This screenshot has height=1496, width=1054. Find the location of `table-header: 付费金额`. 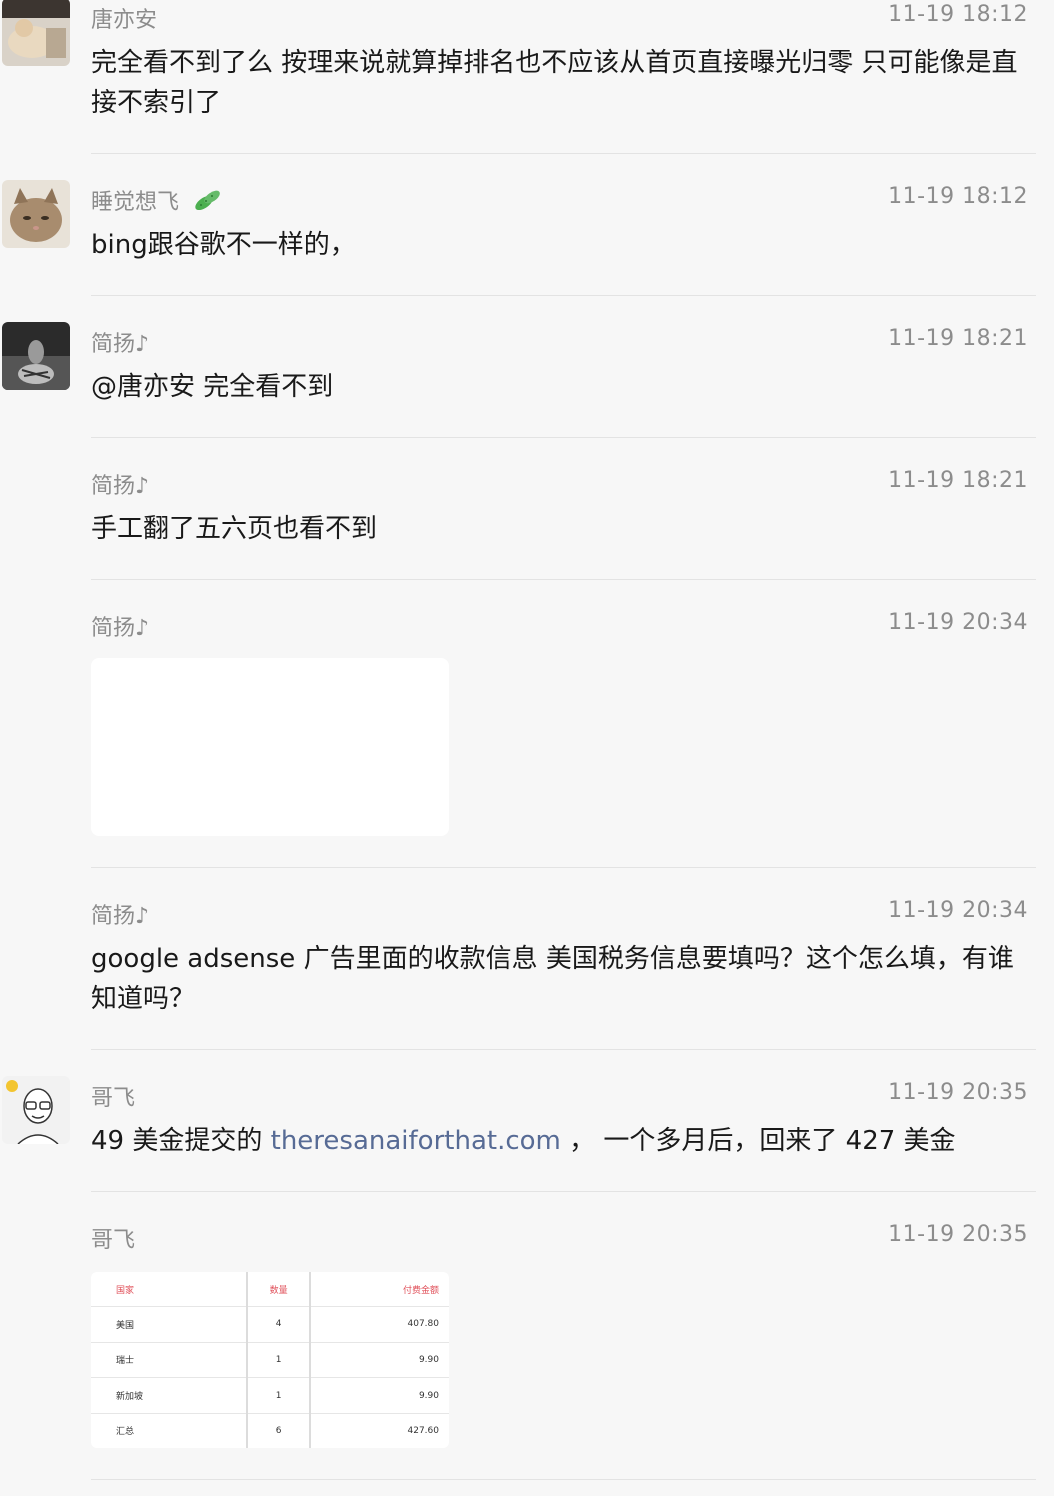

table-header: 付费金额 is located at coordinates (379, 1289).